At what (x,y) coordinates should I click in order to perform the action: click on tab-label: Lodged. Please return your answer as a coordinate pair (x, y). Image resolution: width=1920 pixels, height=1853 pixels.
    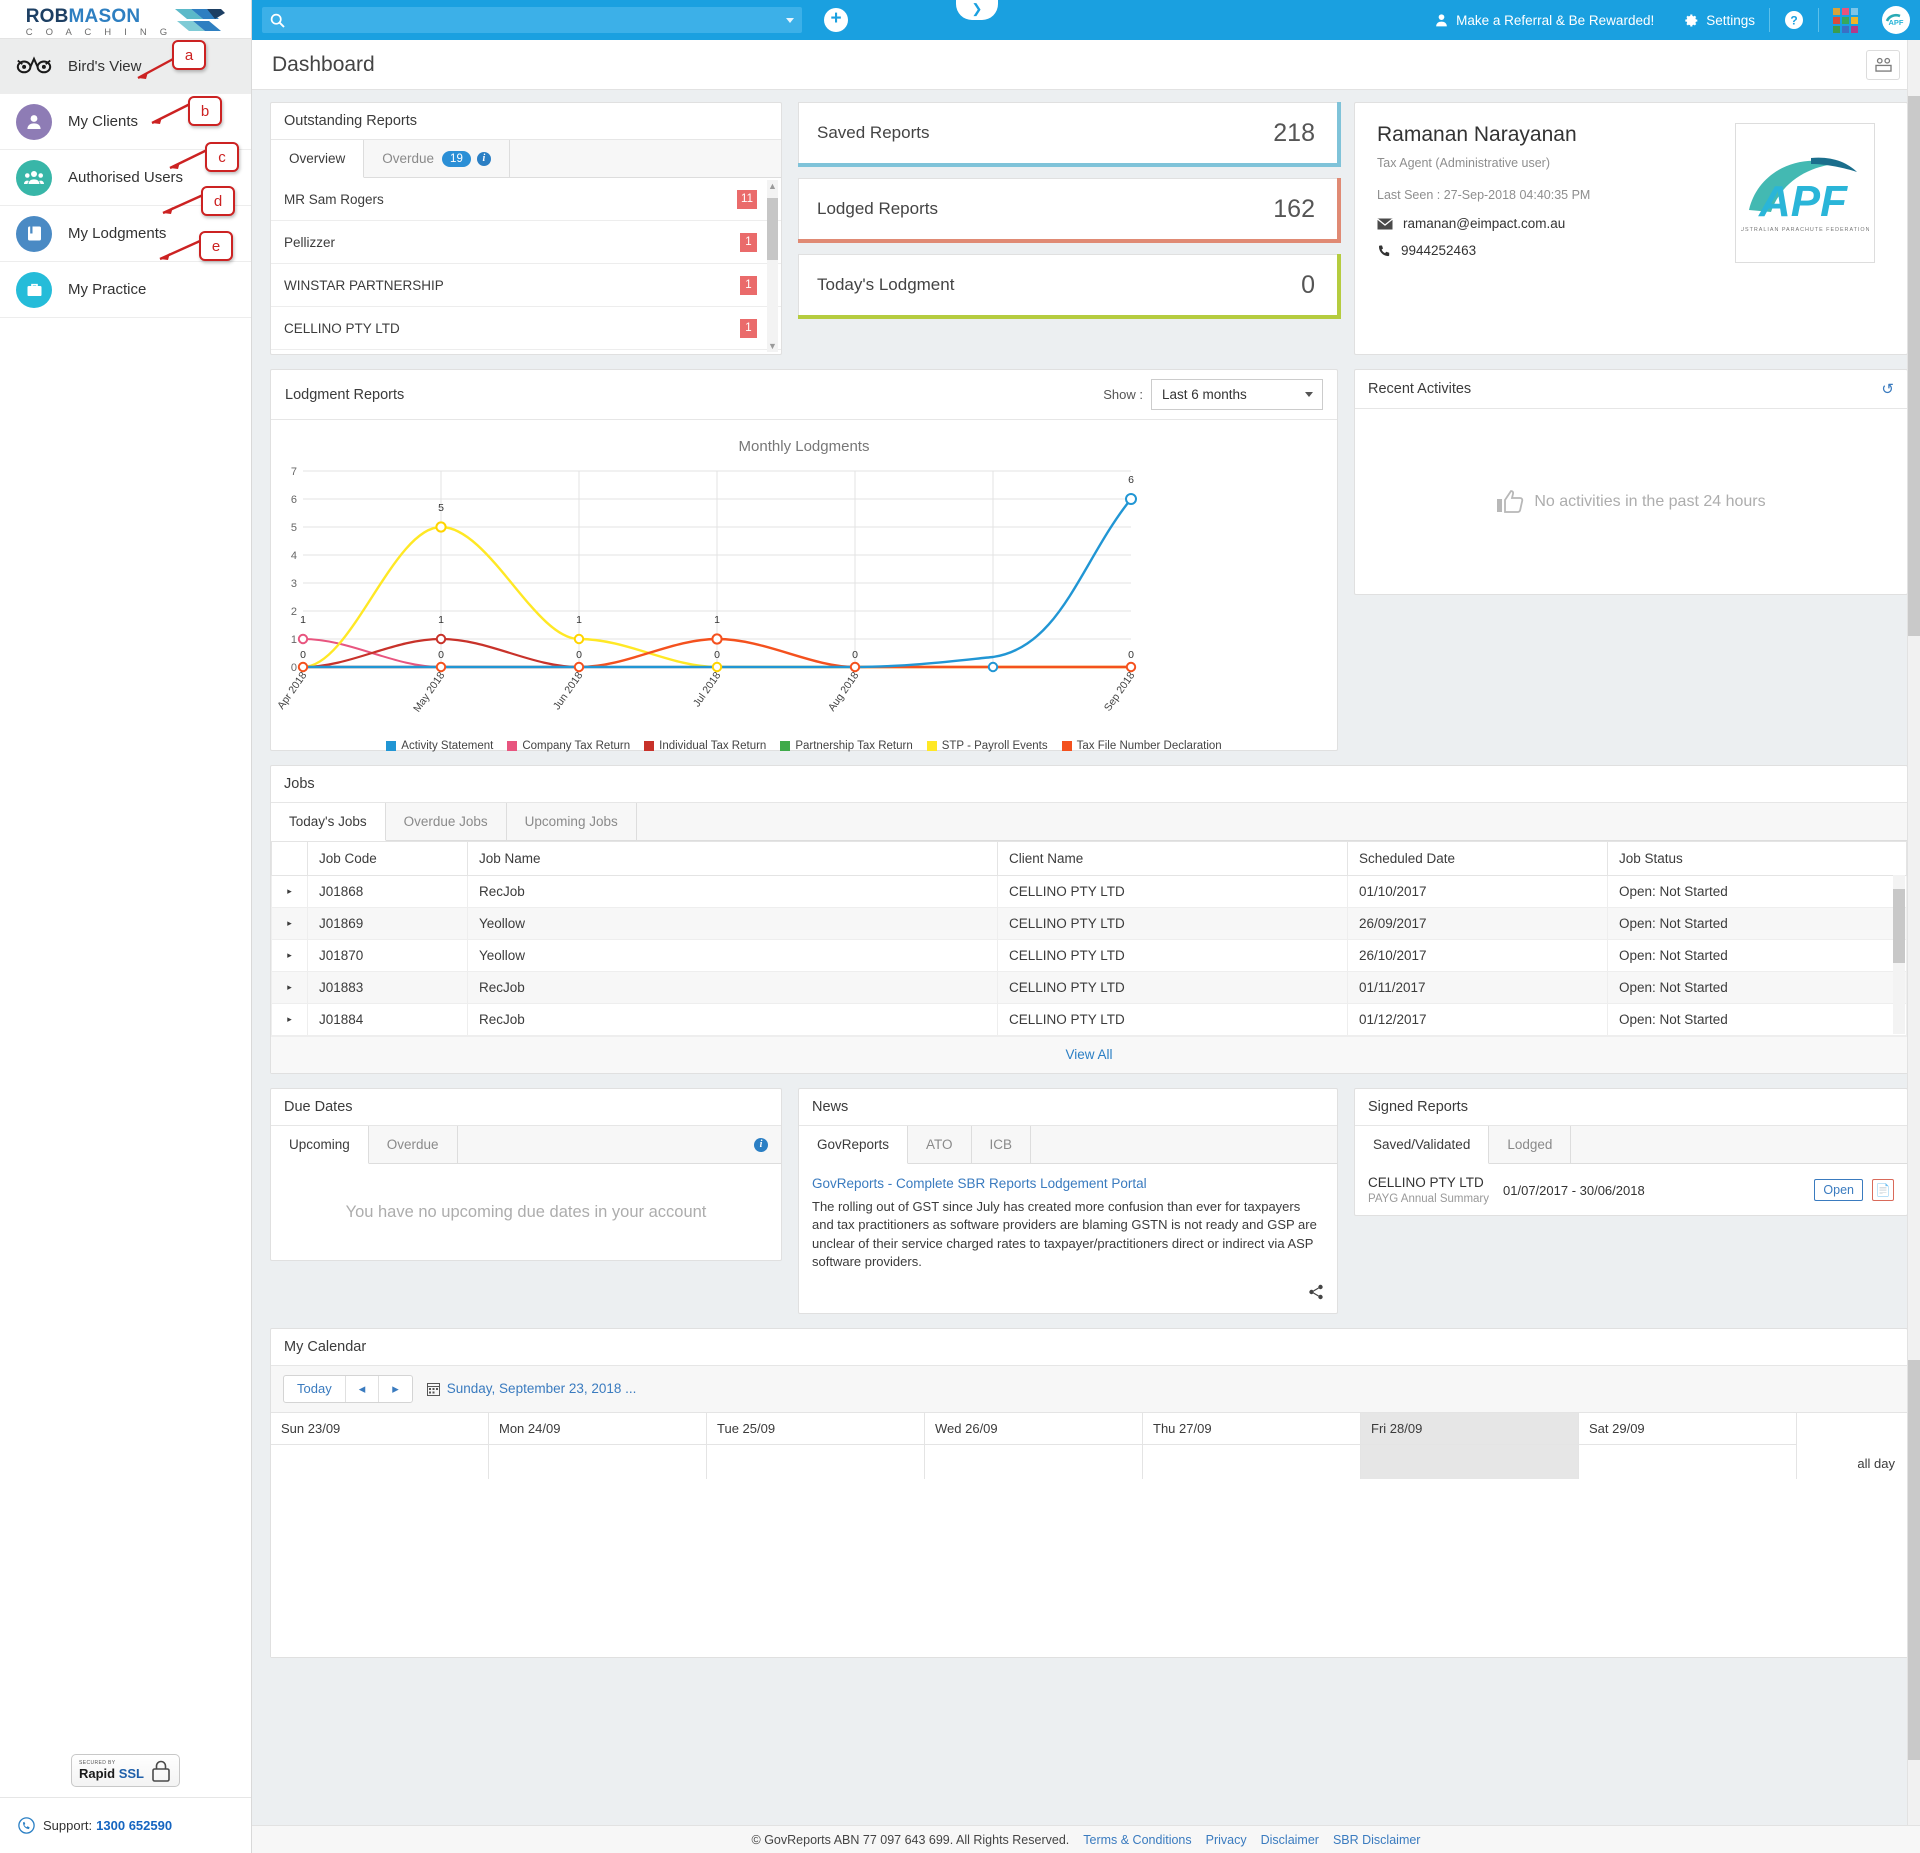
    Looking at the image, I should click on (1530, 1144).